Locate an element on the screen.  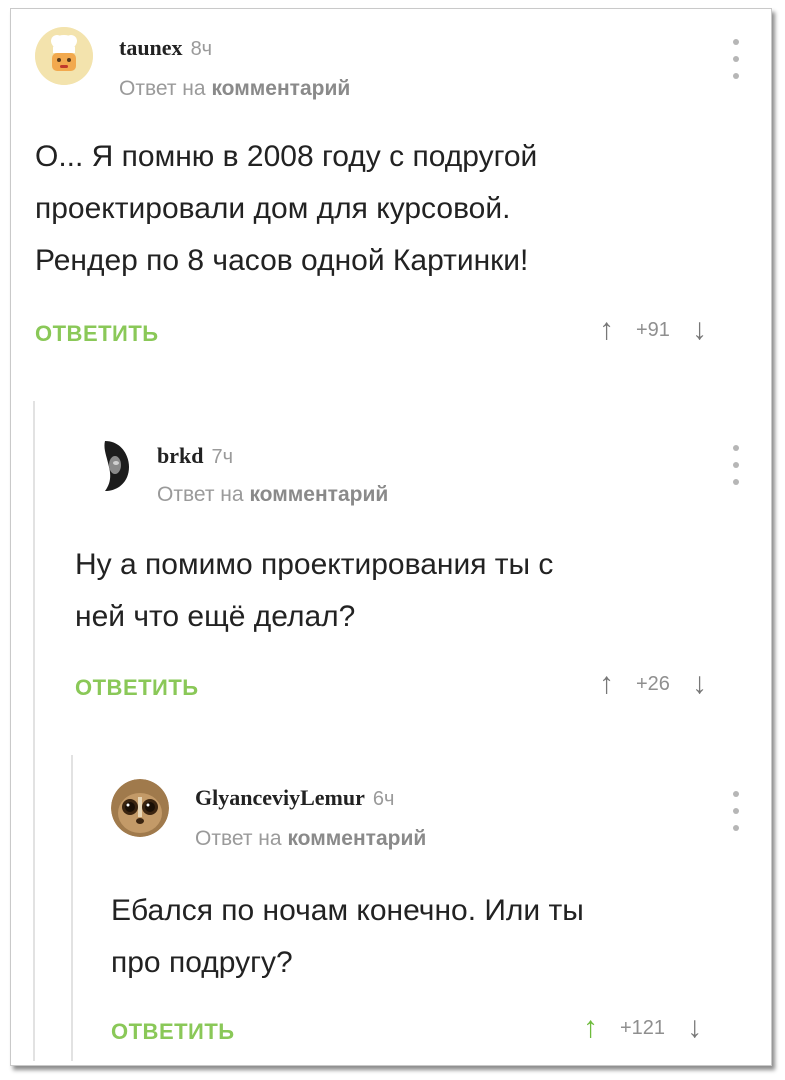
score: +91 is located at coordinates (653, 329).